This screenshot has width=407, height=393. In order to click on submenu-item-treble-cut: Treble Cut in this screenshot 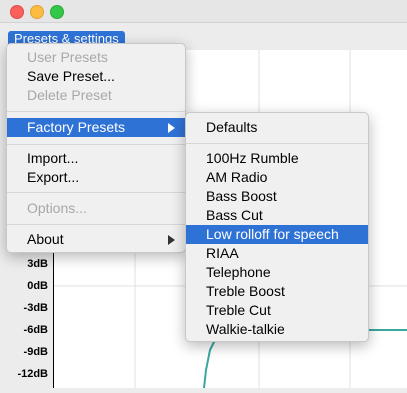, I will do `click(277, 310)`.